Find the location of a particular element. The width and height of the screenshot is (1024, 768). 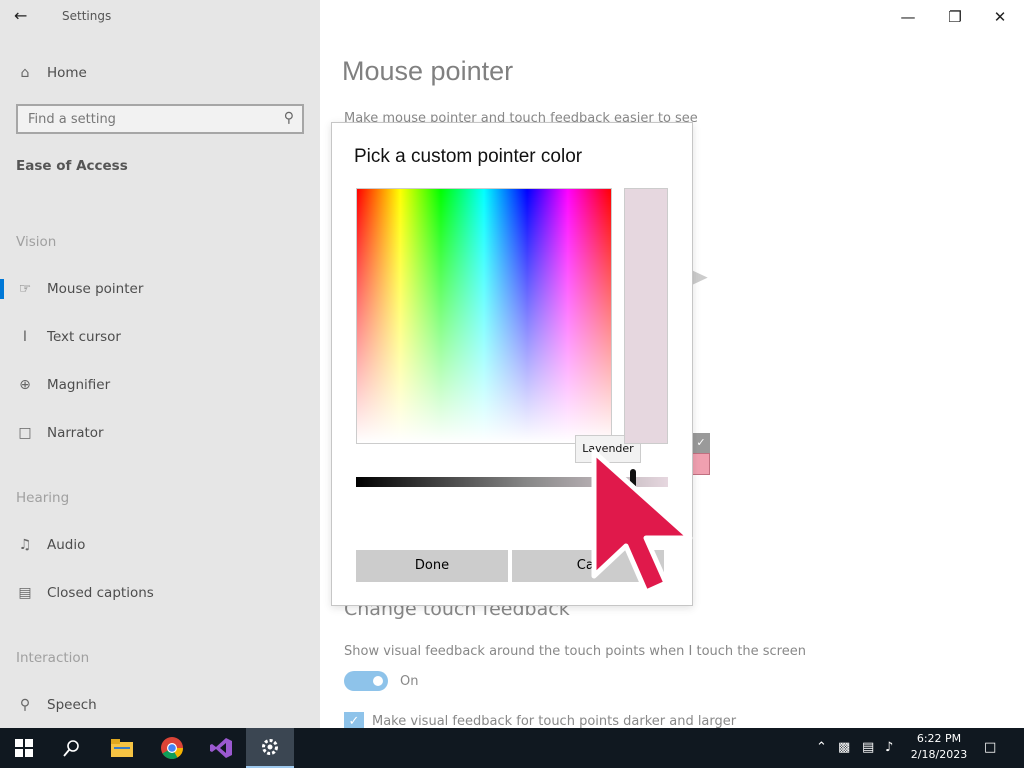

minimize-icon: — is located at coordinates (908, 17).